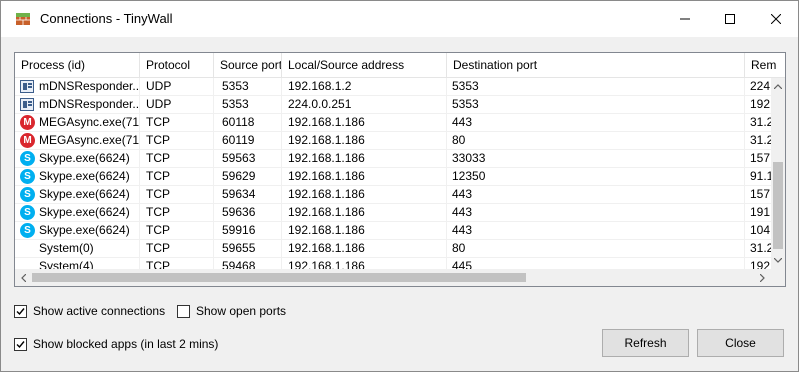 Image resolution: width=799 pixels, height=372 pixels. What do you see at coordinates (740, 343) in the screenshot?
I see `close-button: Close` at bounding box center [740, 343].